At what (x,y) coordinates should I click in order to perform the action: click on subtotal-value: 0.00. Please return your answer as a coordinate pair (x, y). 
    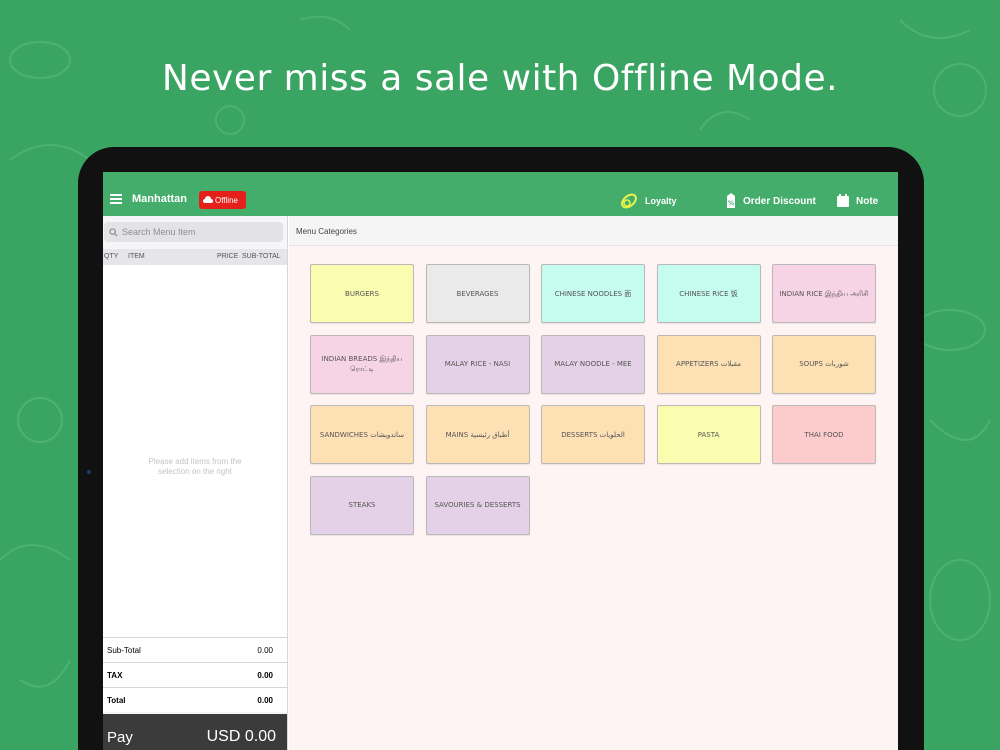
    Looking at the image, I should click on (265, 650).